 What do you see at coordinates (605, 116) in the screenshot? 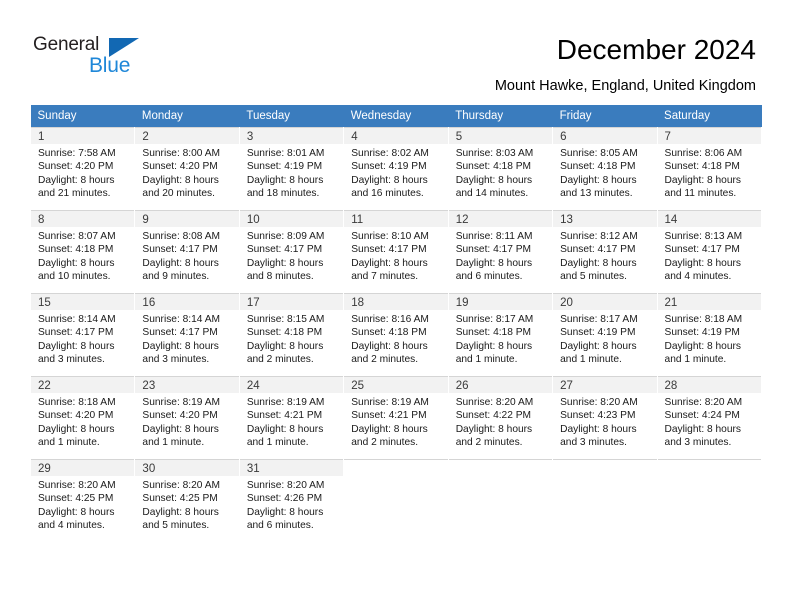
I see `weekday-header-friday: Friday` at bounding box center [605, 116].